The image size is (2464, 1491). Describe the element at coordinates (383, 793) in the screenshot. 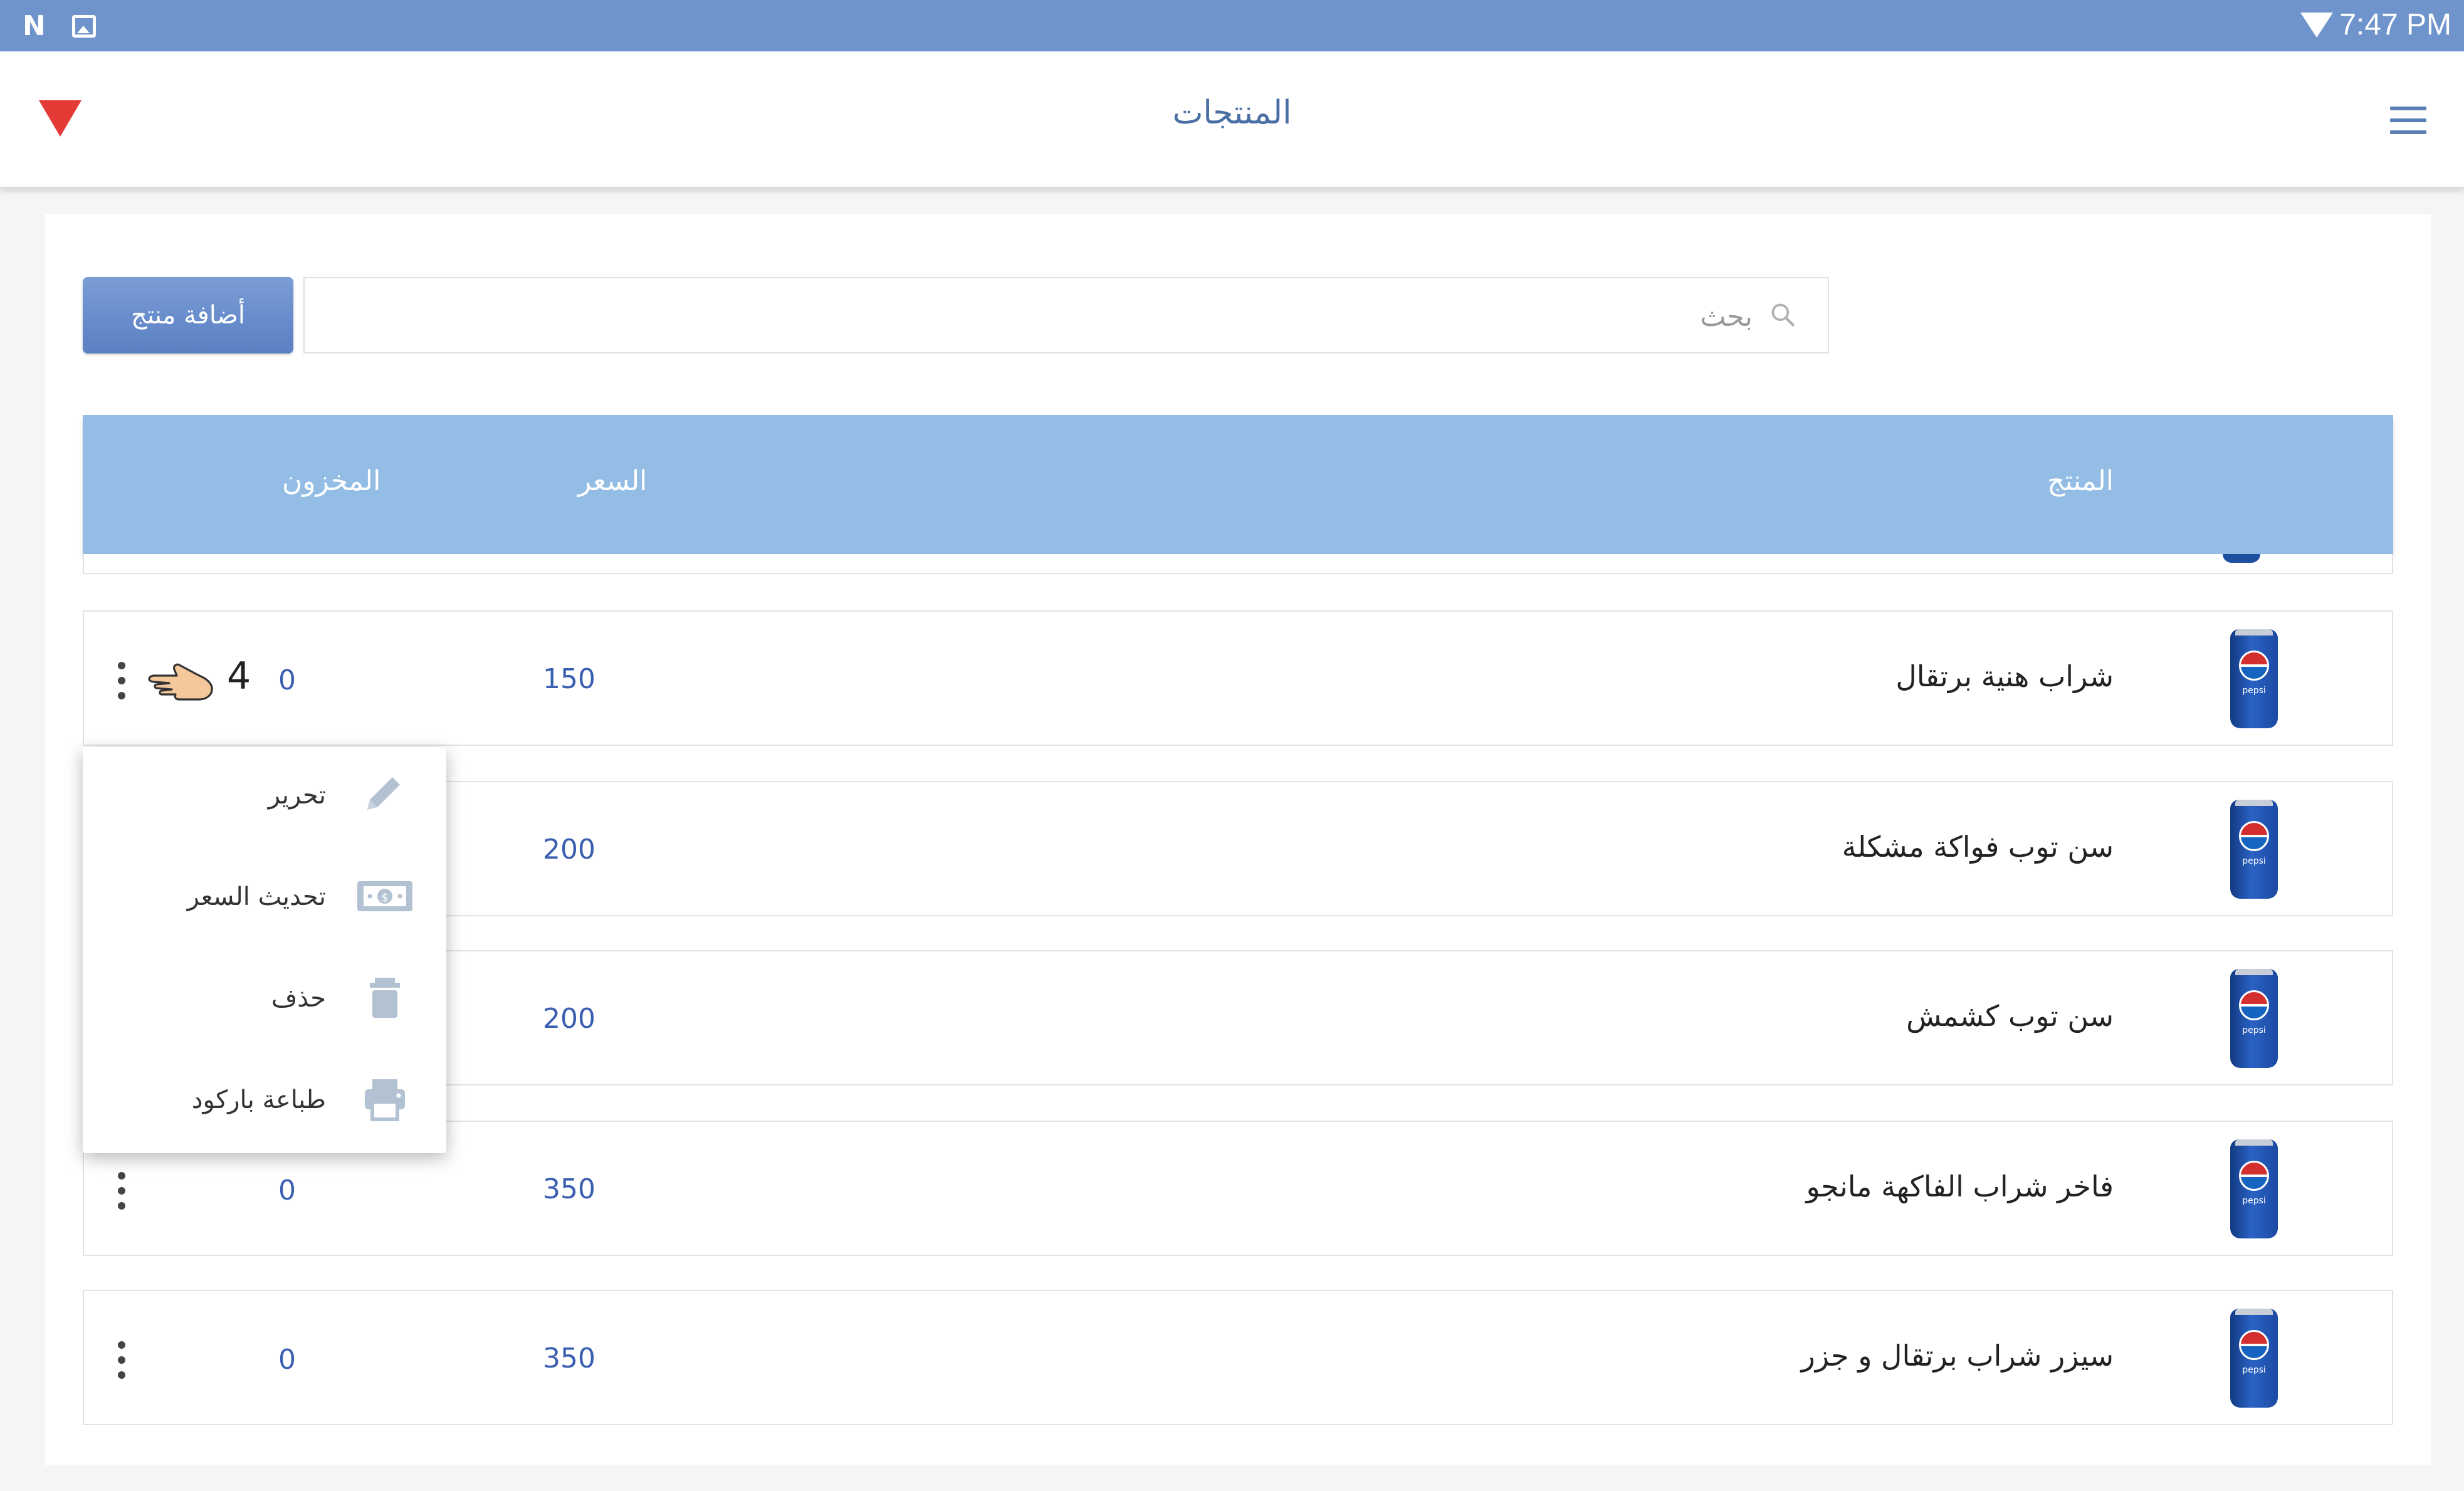

I see `pencil-icon` at that location.